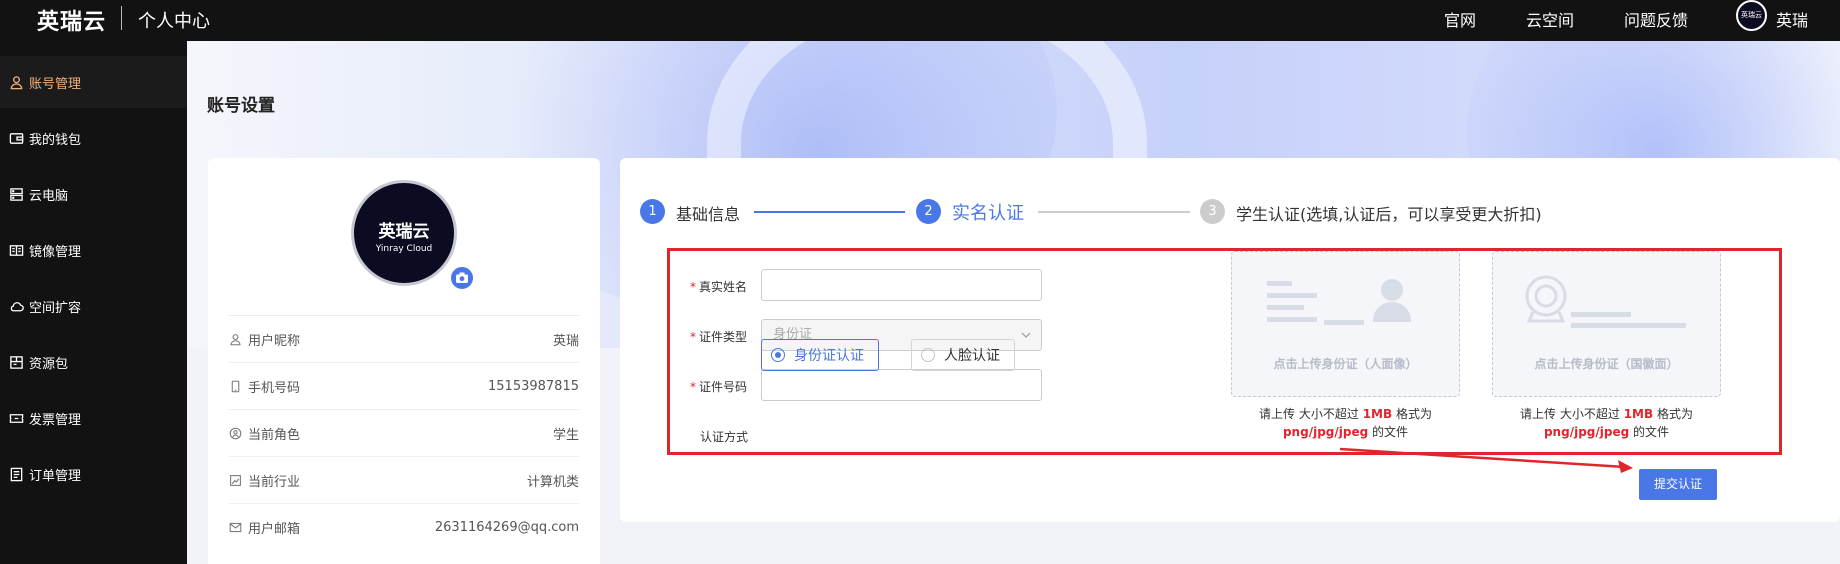 The width and height of the screenshot is (1840, 564). Describe the element at coordinates (55, 252) in the screenshot. I see `sidebar-item-label: 镜像管理` at that location.